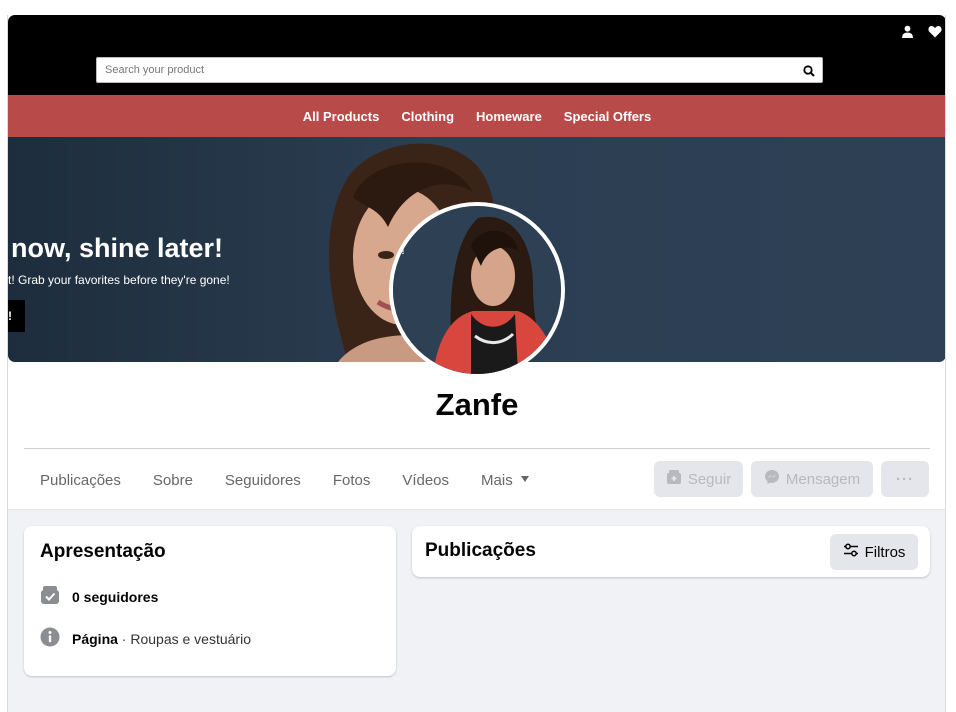 This screenshot has height=712, width=956. What do you see at coordinates (671, 551) in the screenshot?
I see `posts-card: Publicações Filtros` at bounding box center [671, 551].